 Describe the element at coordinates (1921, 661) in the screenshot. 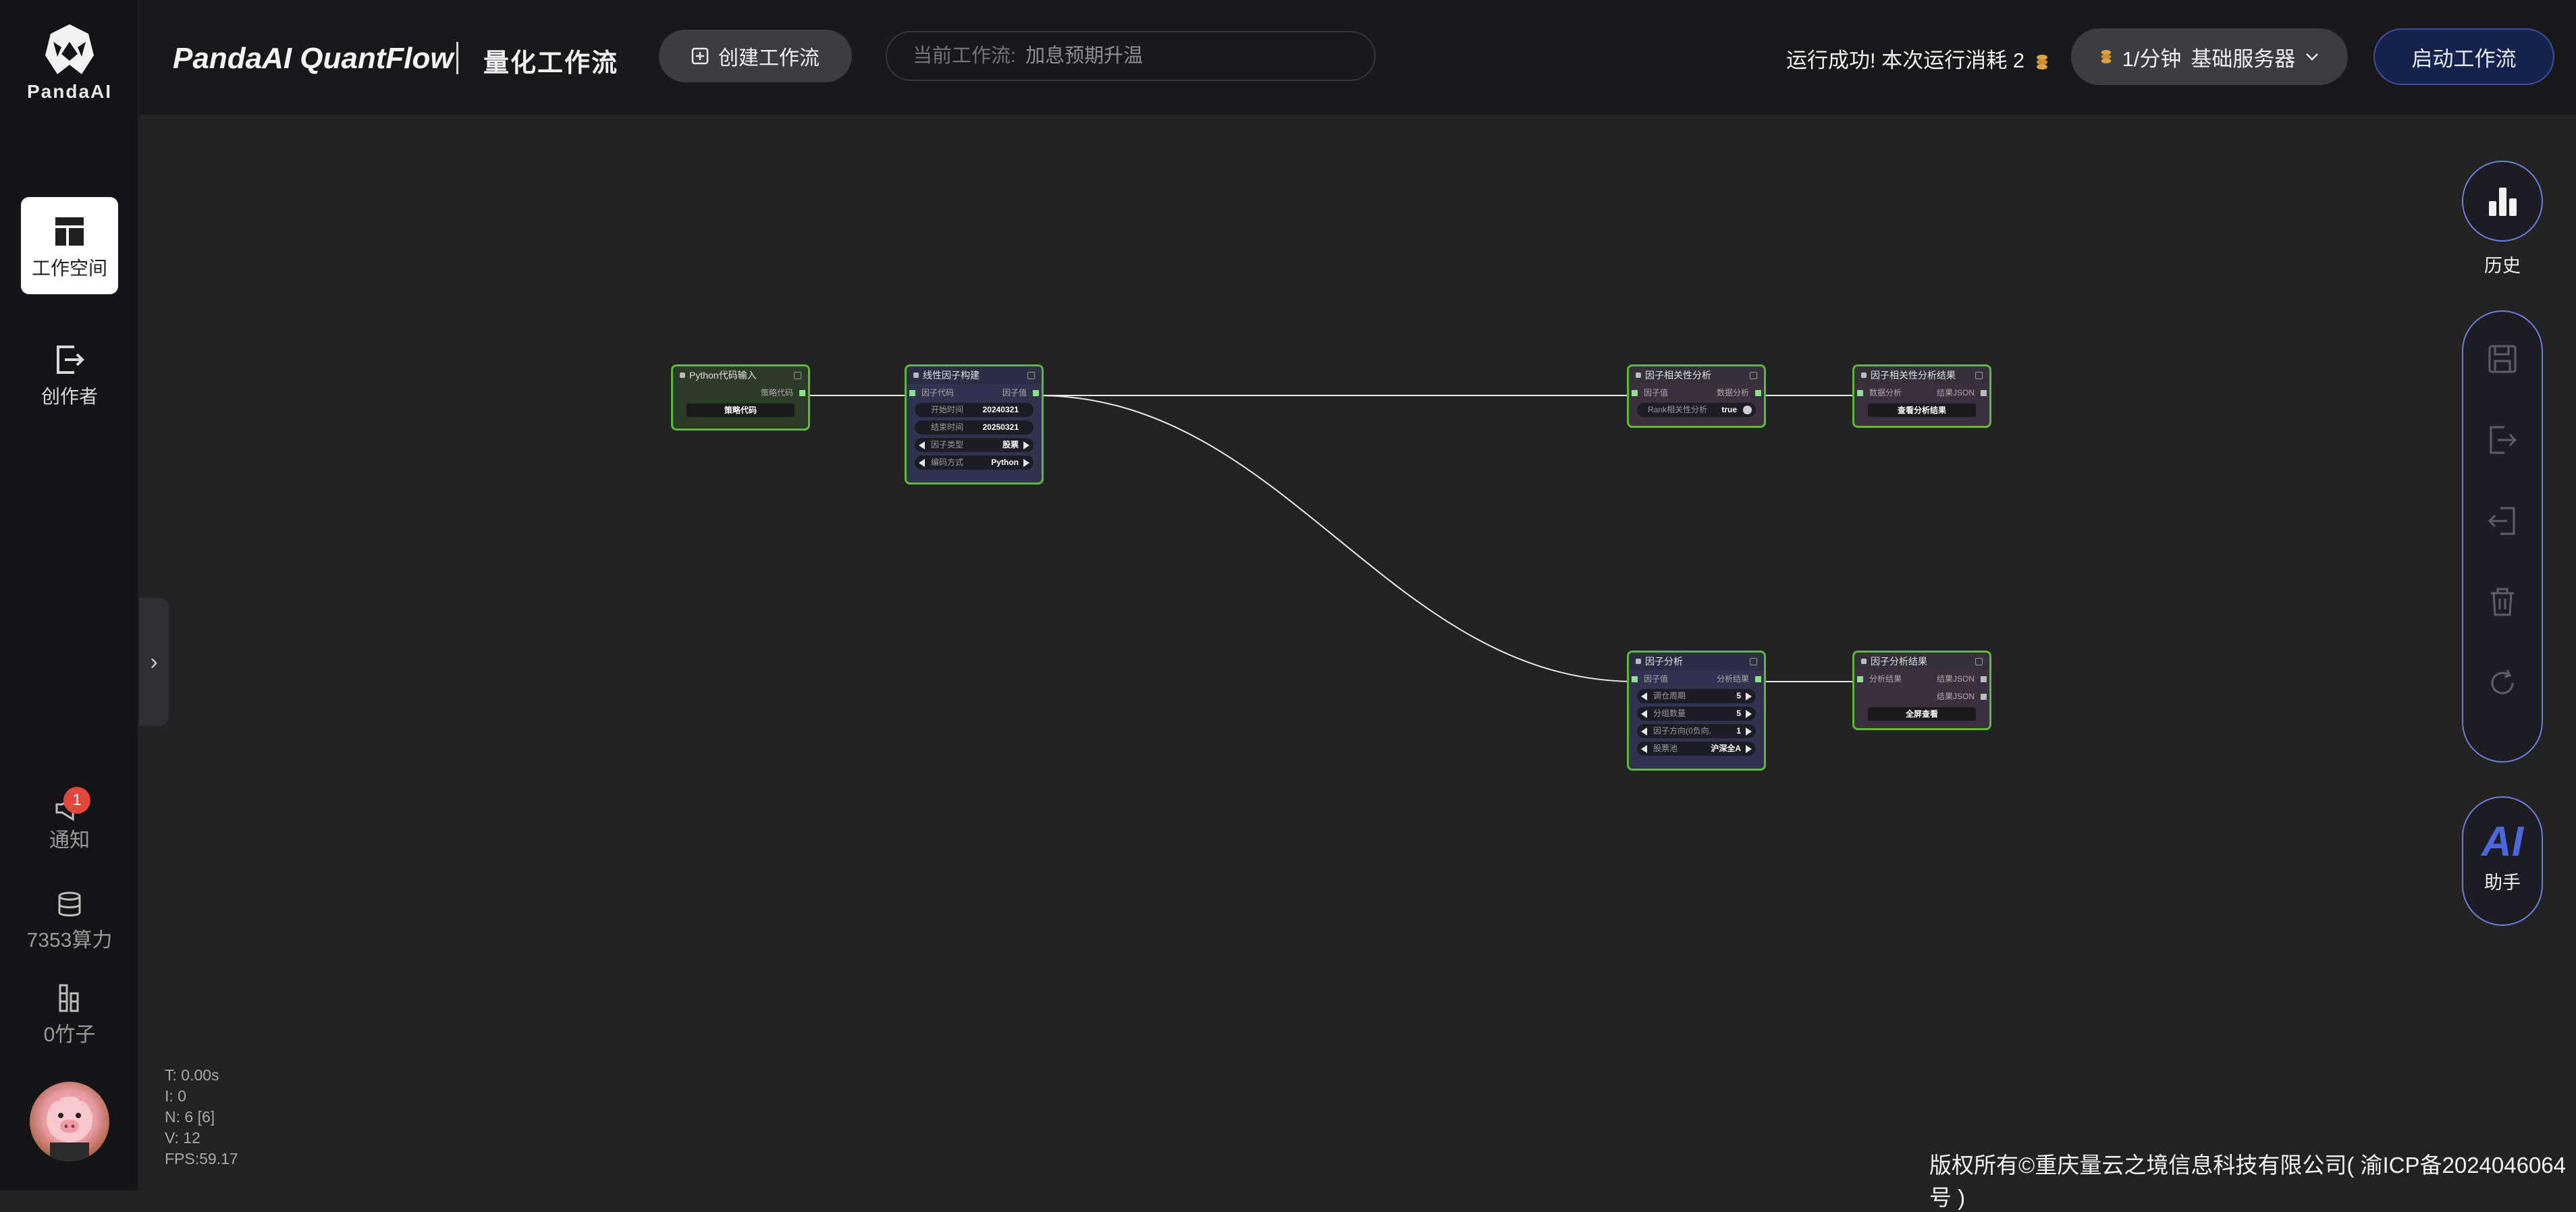

I see `node-title: 因子分析结果` at that location.